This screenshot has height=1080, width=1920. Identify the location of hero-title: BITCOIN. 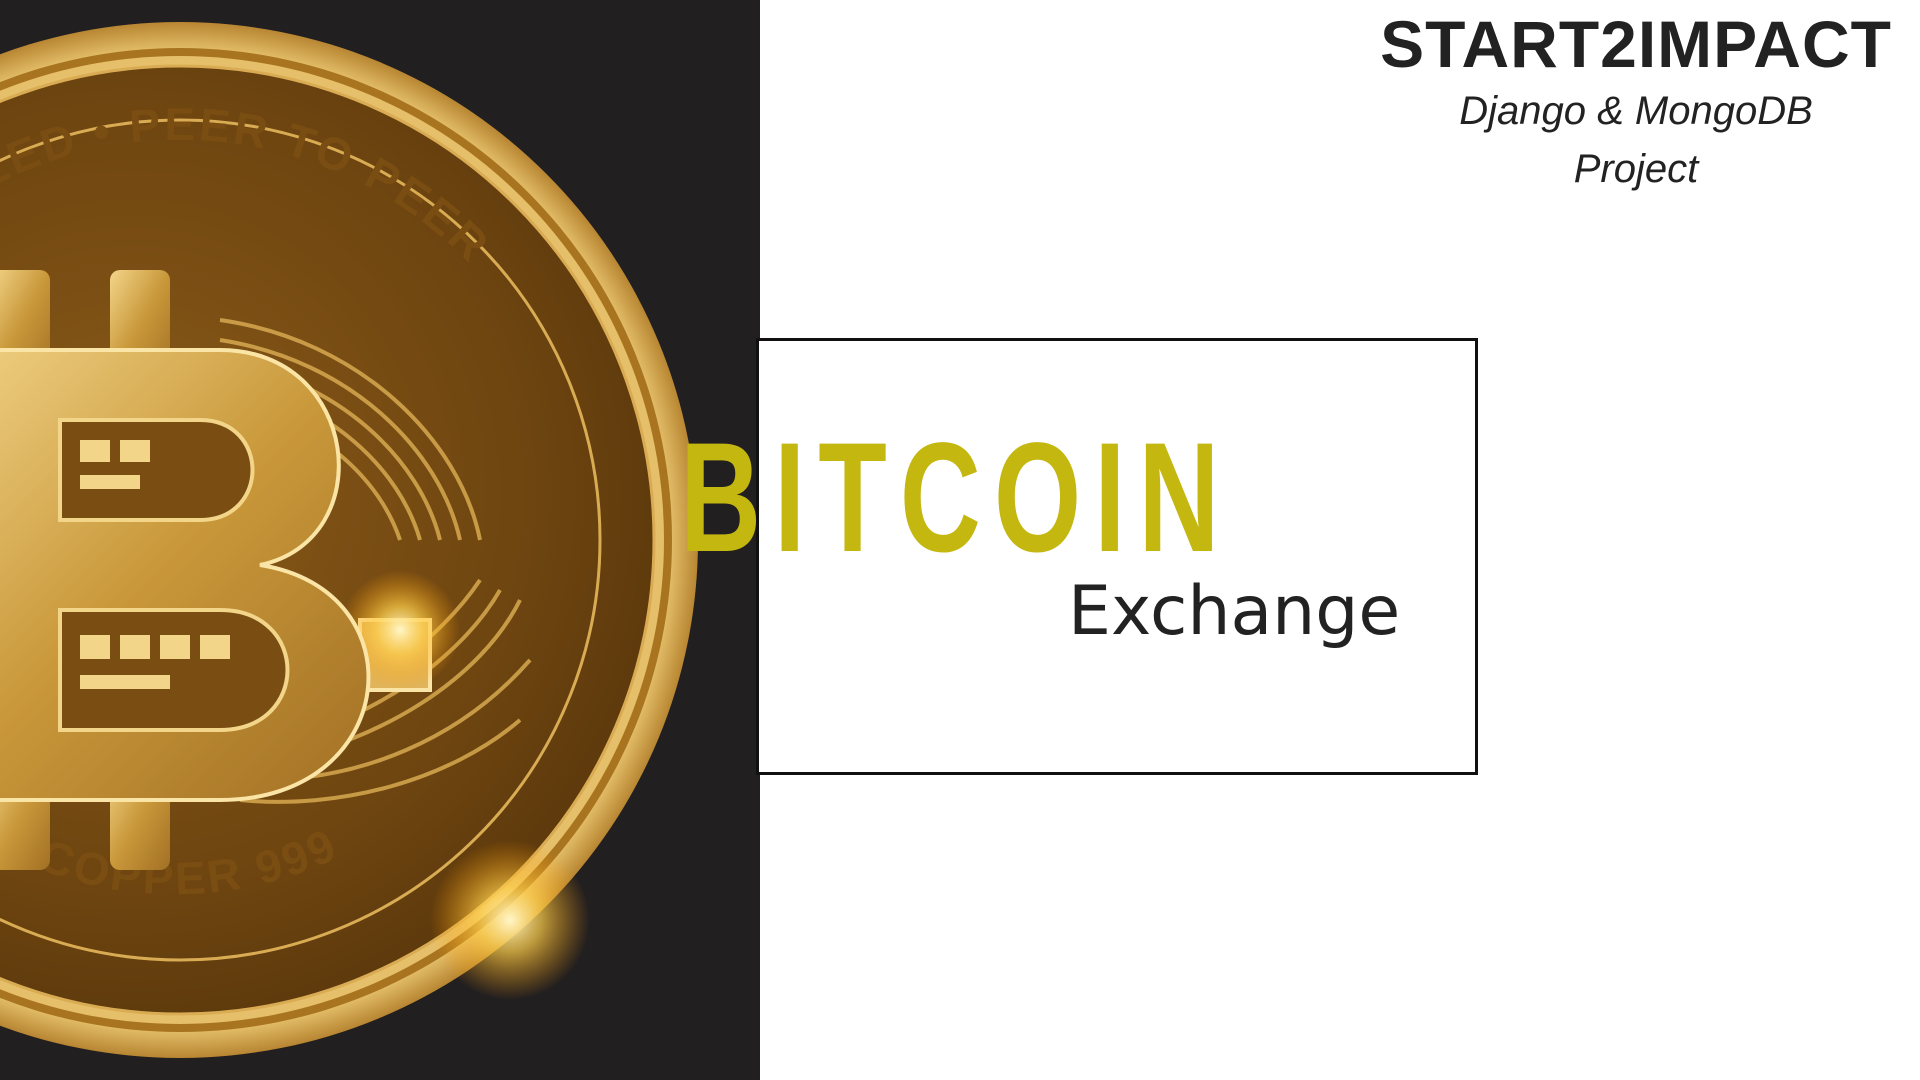
(956, 498).